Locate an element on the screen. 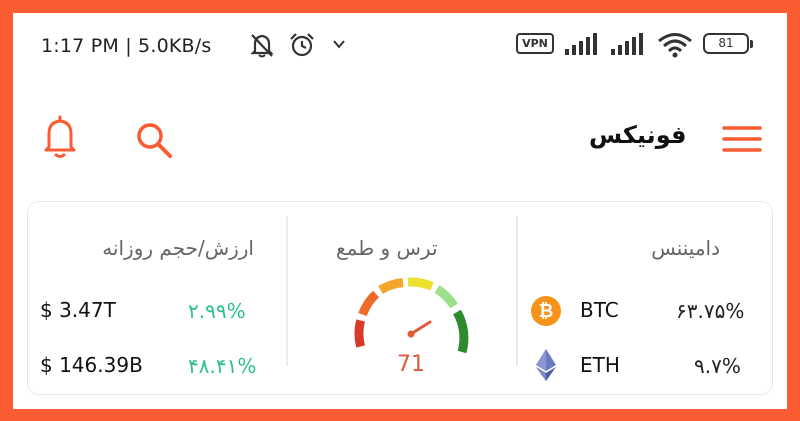 This screenshot has height=421, width=800. status-time-speed: 1:17 PM | 5.0KB/s is located at coordinates (126, 46).